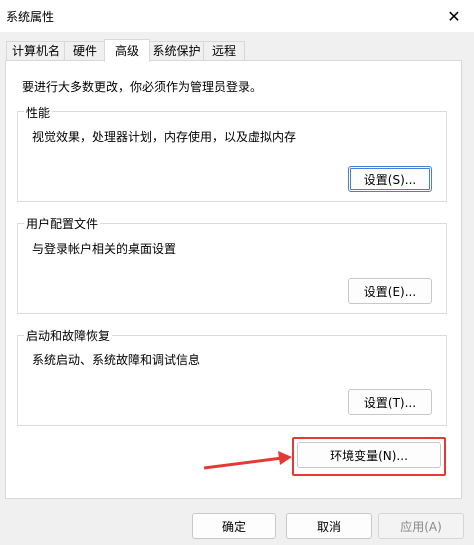  Describe the element at coordinates (421, 526) in the screenshot. I see `apply-button: 应用(A)` at that location.